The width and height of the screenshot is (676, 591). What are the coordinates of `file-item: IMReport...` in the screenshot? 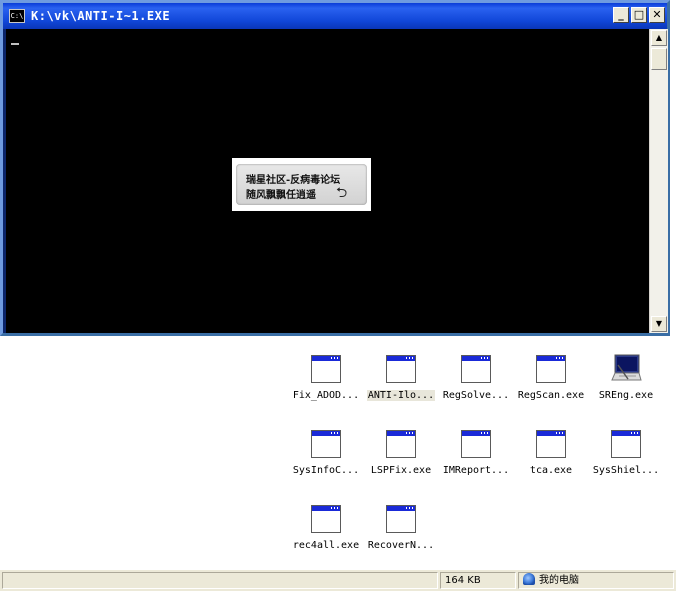 It's located at (476, 452).